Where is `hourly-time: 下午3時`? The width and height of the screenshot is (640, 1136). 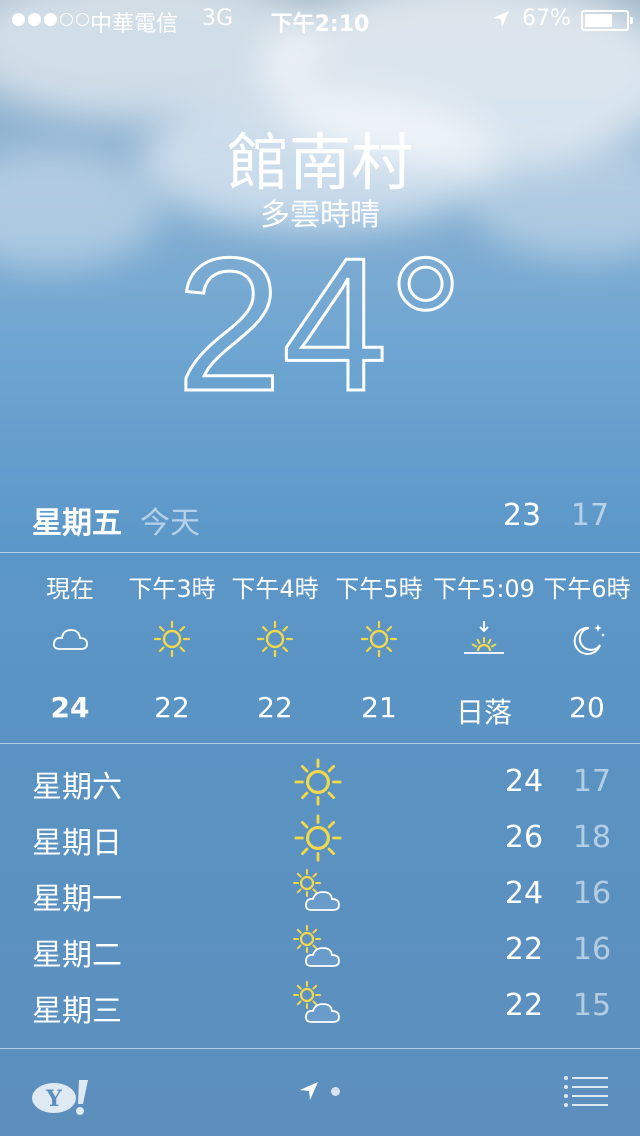 hourly-time: 下午3時 is located at coordinates (172, 589).